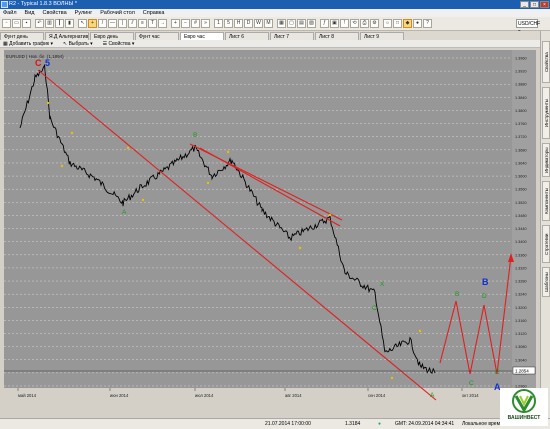 The image size is (550, 429). What do you see at coordinates (546, 244) in the screenshot?
I see `right-panel-tab-4: Стратегии` at bounding box center [546, 244].